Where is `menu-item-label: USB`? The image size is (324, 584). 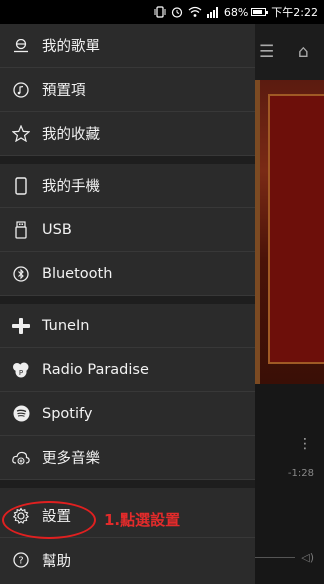 menu-item-label: USB is located at coordinates (57, 229).